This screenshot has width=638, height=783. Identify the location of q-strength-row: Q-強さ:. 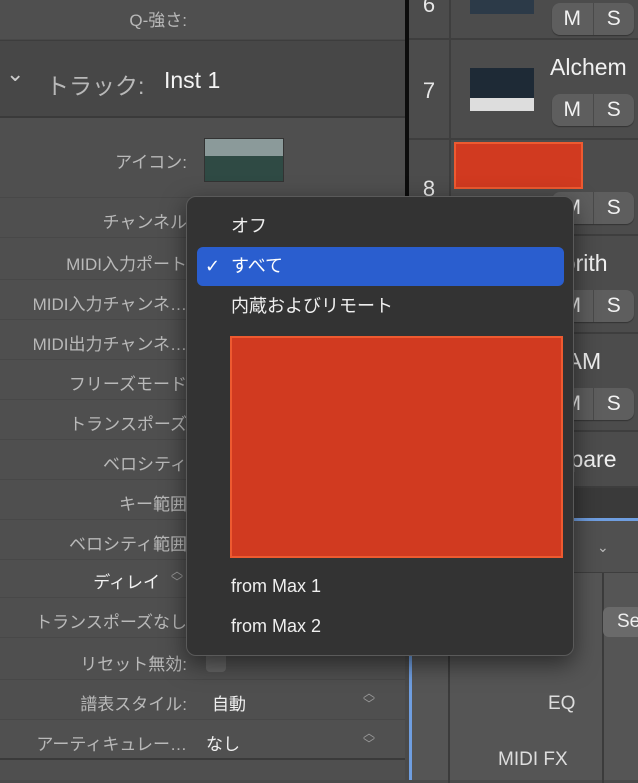
(202, 20).